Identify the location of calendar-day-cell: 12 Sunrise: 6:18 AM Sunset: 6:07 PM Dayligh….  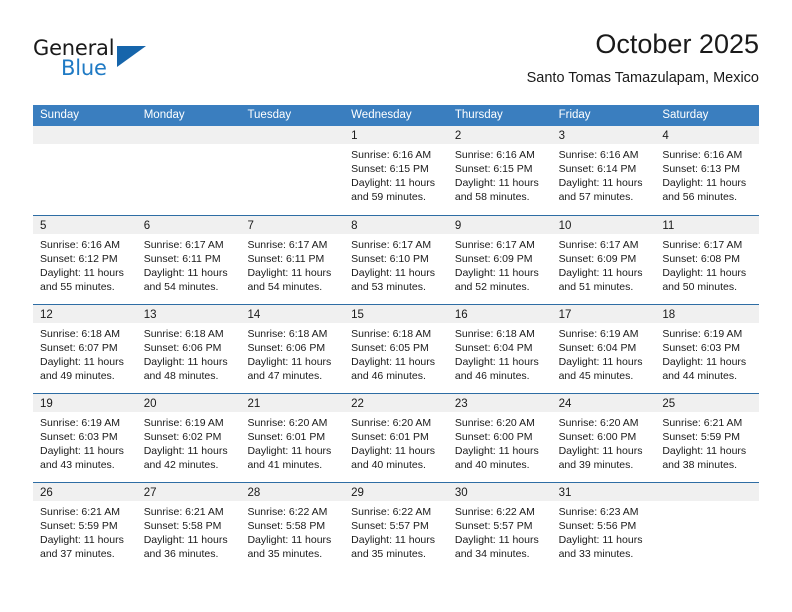
(85, 349).